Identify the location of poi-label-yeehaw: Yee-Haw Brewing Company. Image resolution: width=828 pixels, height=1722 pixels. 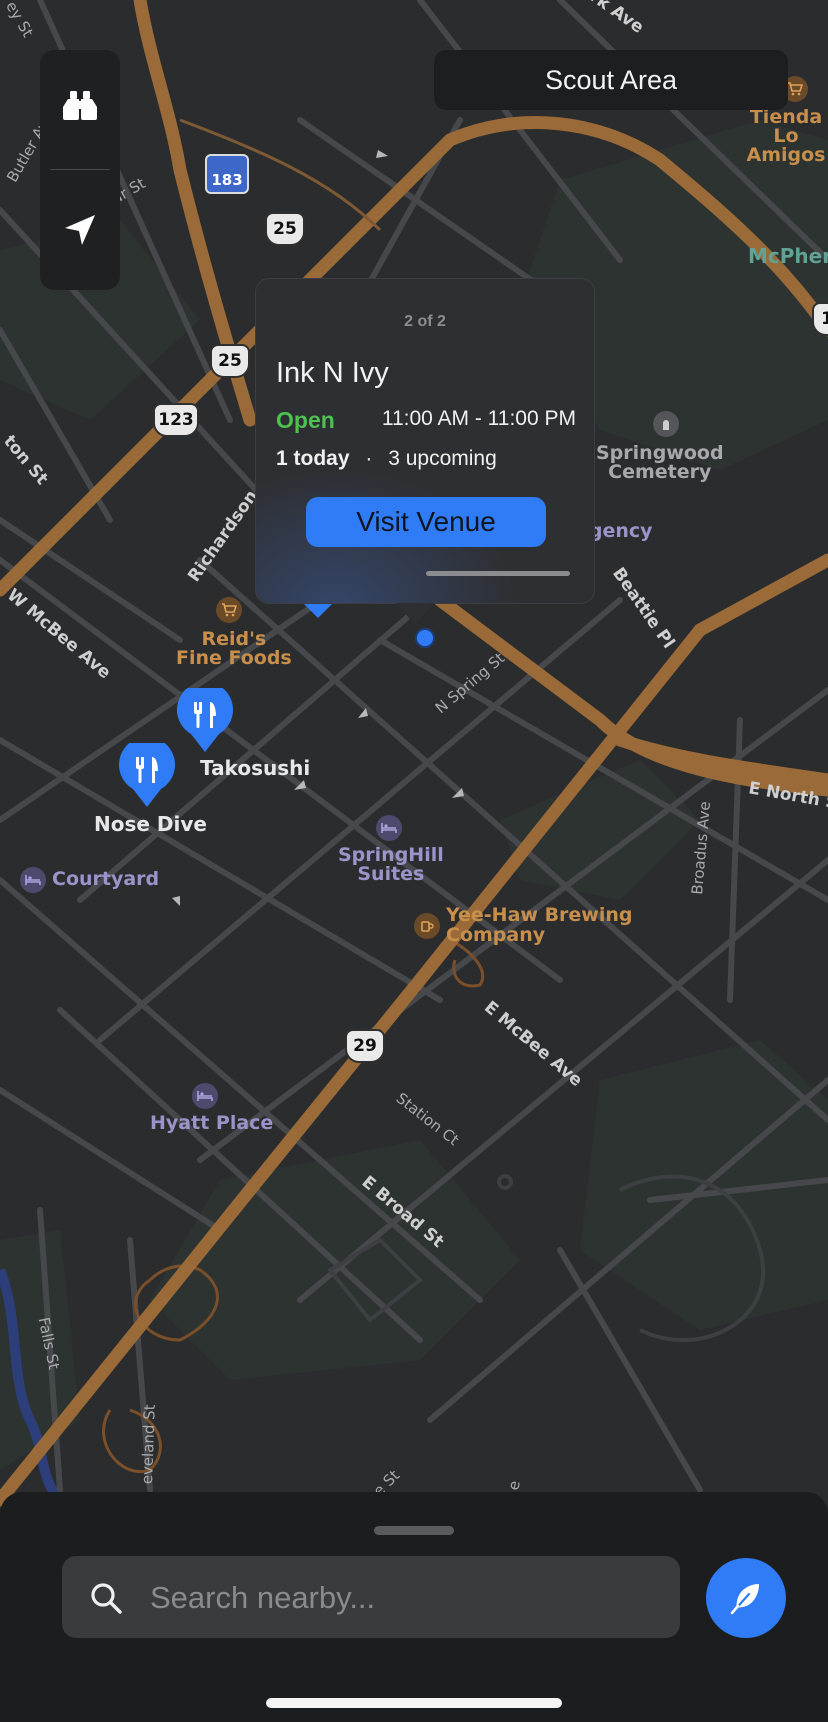
(539, 925).